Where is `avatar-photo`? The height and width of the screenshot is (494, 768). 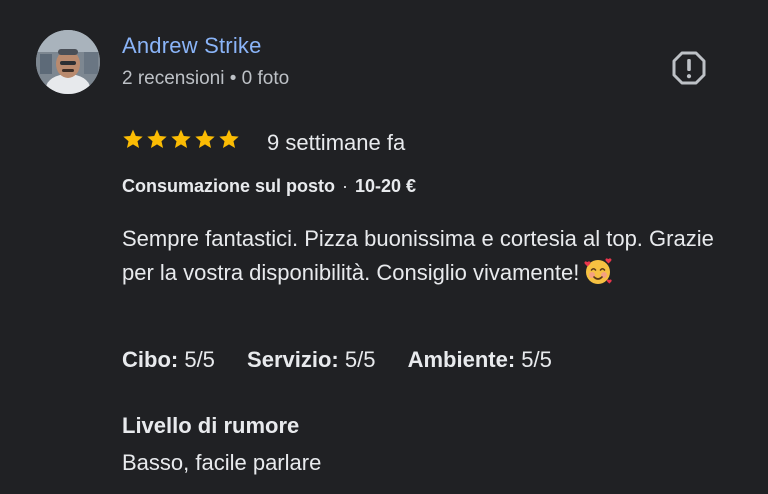 avatar-photo is located at coordinates (68, 62).